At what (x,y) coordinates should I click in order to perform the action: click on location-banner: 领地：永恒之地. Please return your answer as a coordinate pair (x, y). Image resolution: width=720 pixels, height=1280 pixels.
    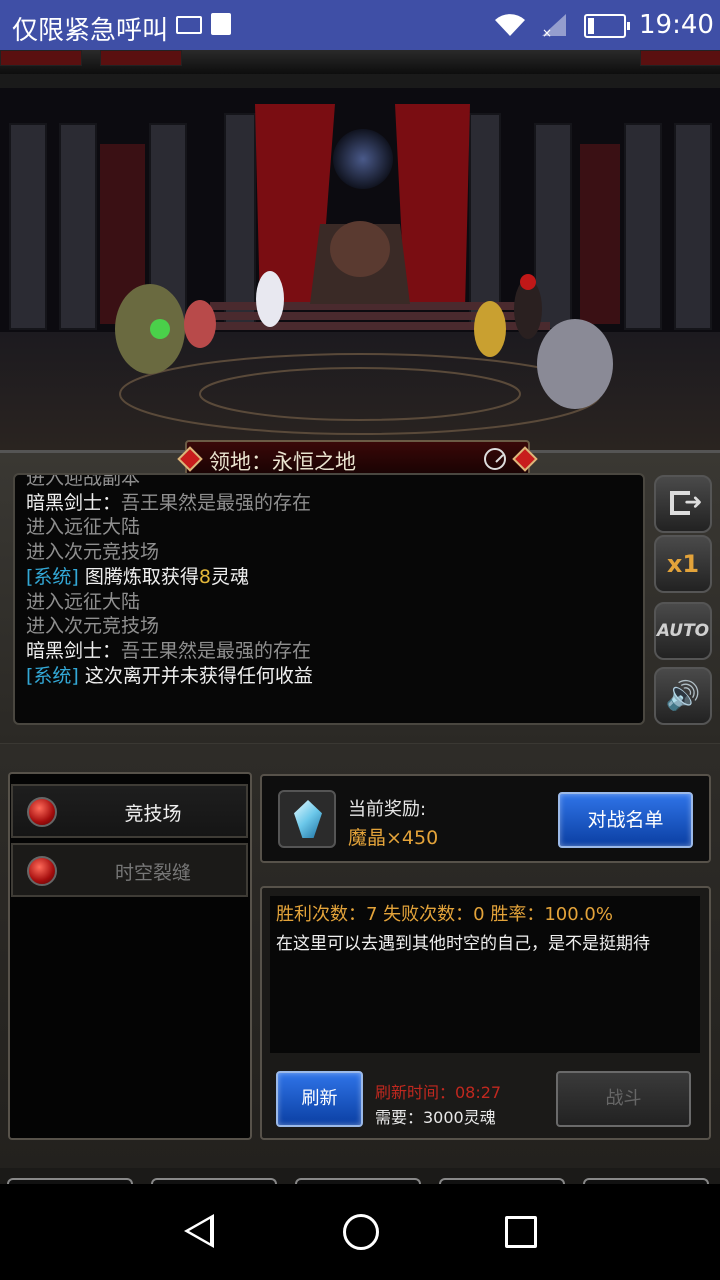
    Looking at the image, I should click on (357, 458).